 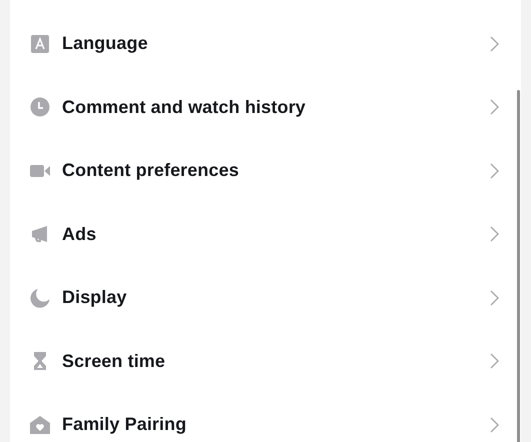 What do you see at coordinates (263, 44) in the screenshot?
I see `settings-item: Language` at bounding box center [263, 44].